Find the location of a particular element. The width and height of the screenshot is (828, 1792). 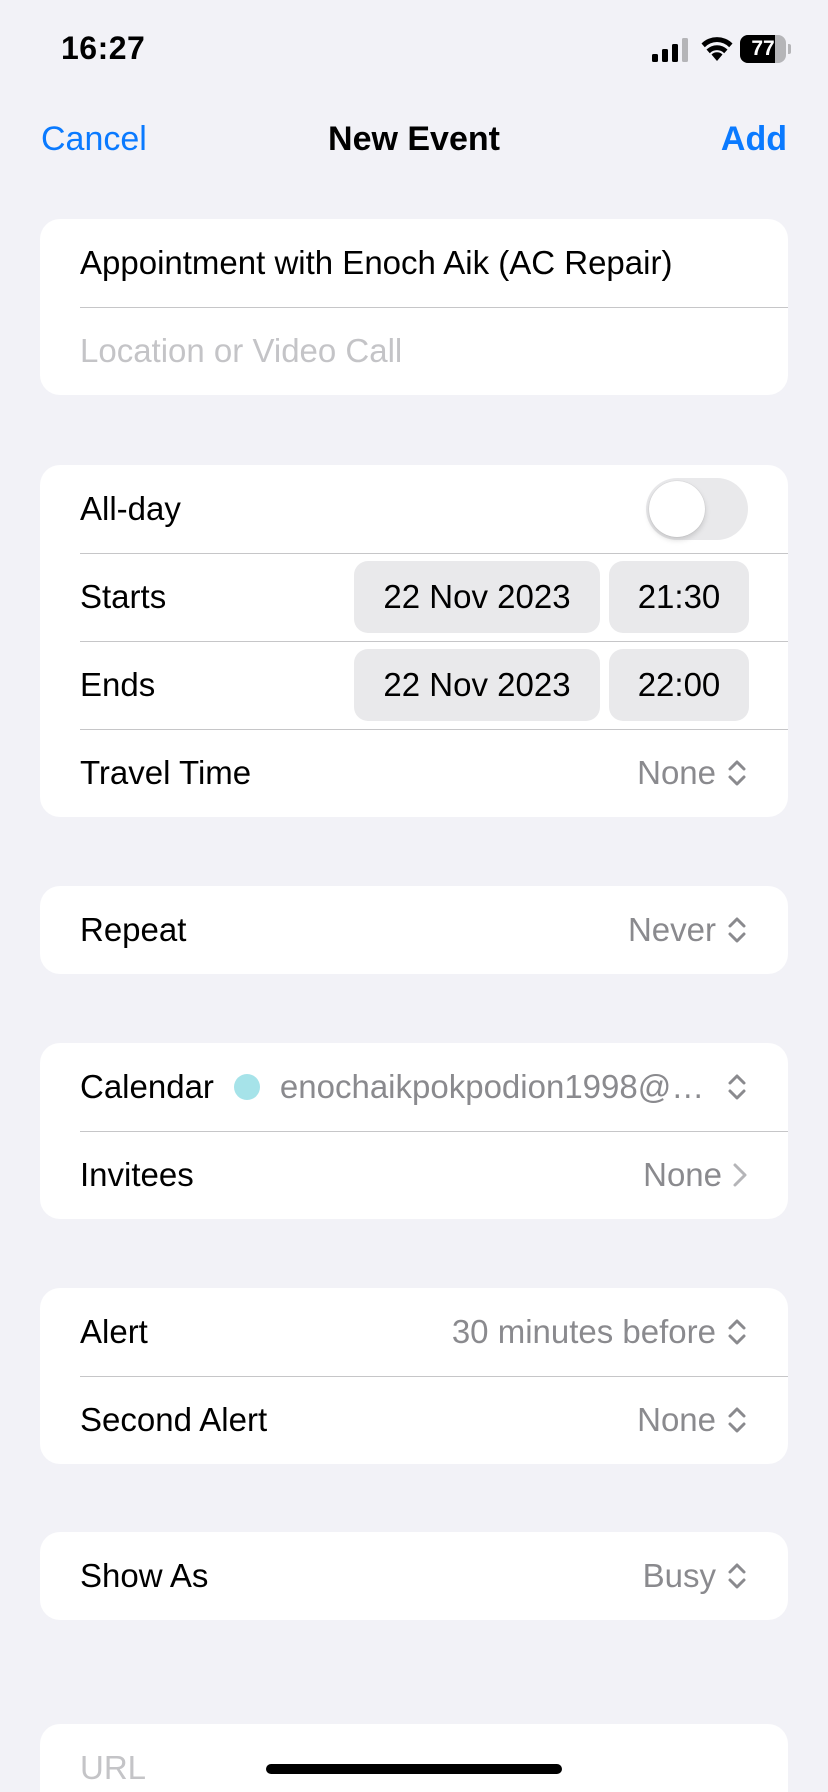

travel-time-value: None is located at coordinates (676, 772).